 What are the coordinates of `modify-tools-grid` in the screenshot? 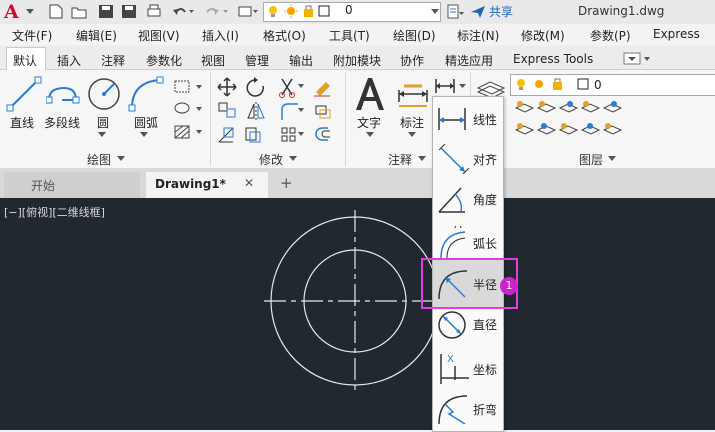 It's located at (278, 110).